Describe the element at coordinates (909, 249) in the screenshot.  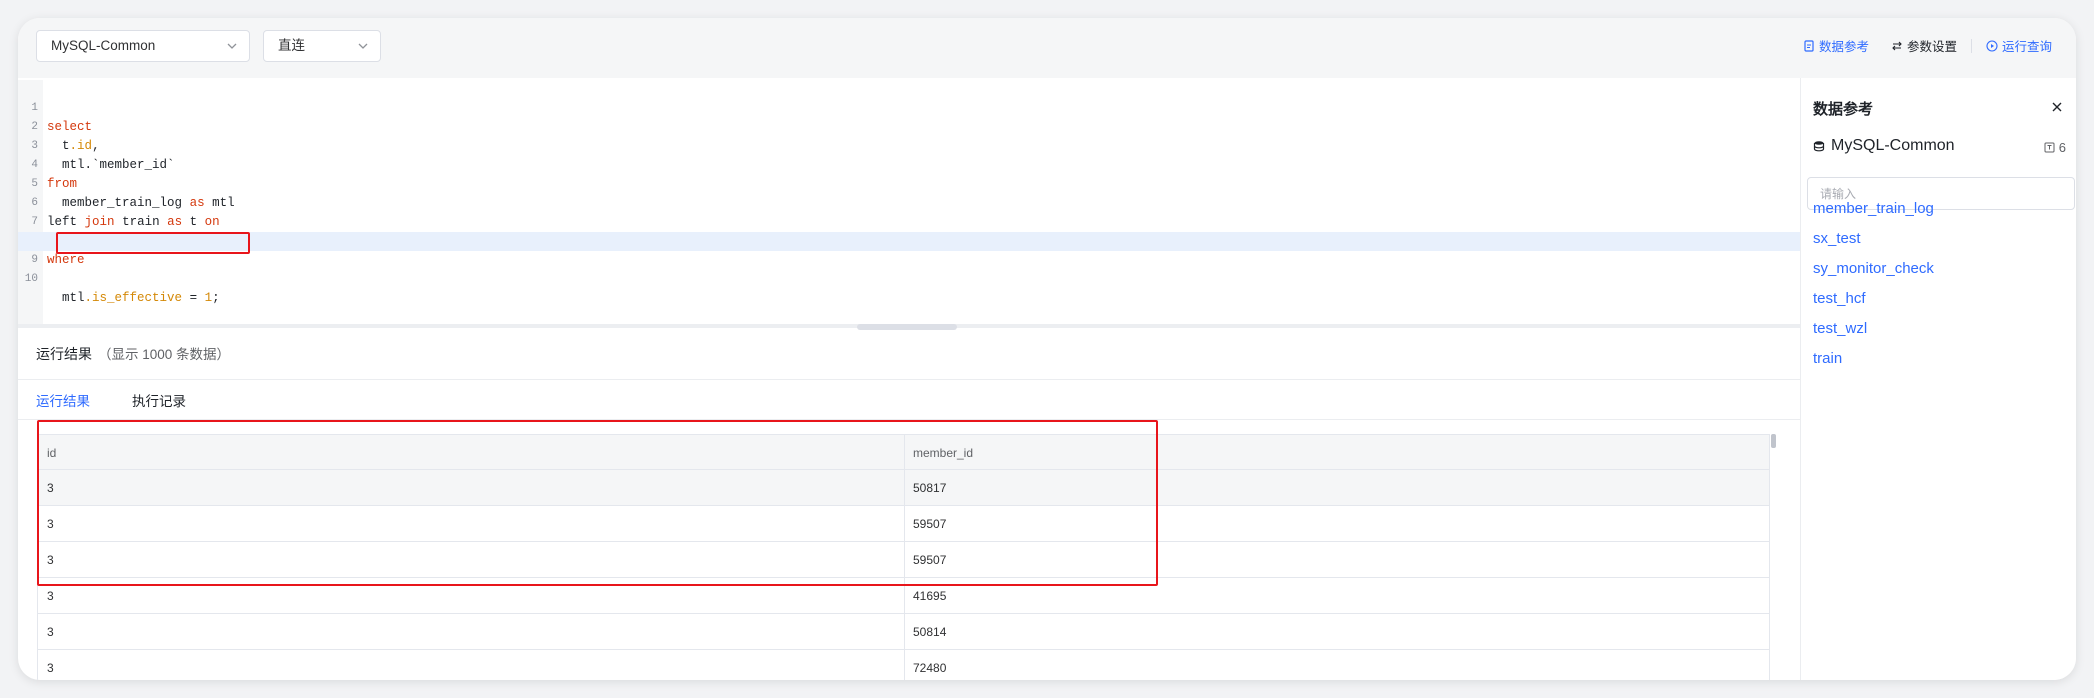
I see `active-code-line: 9` at that location.